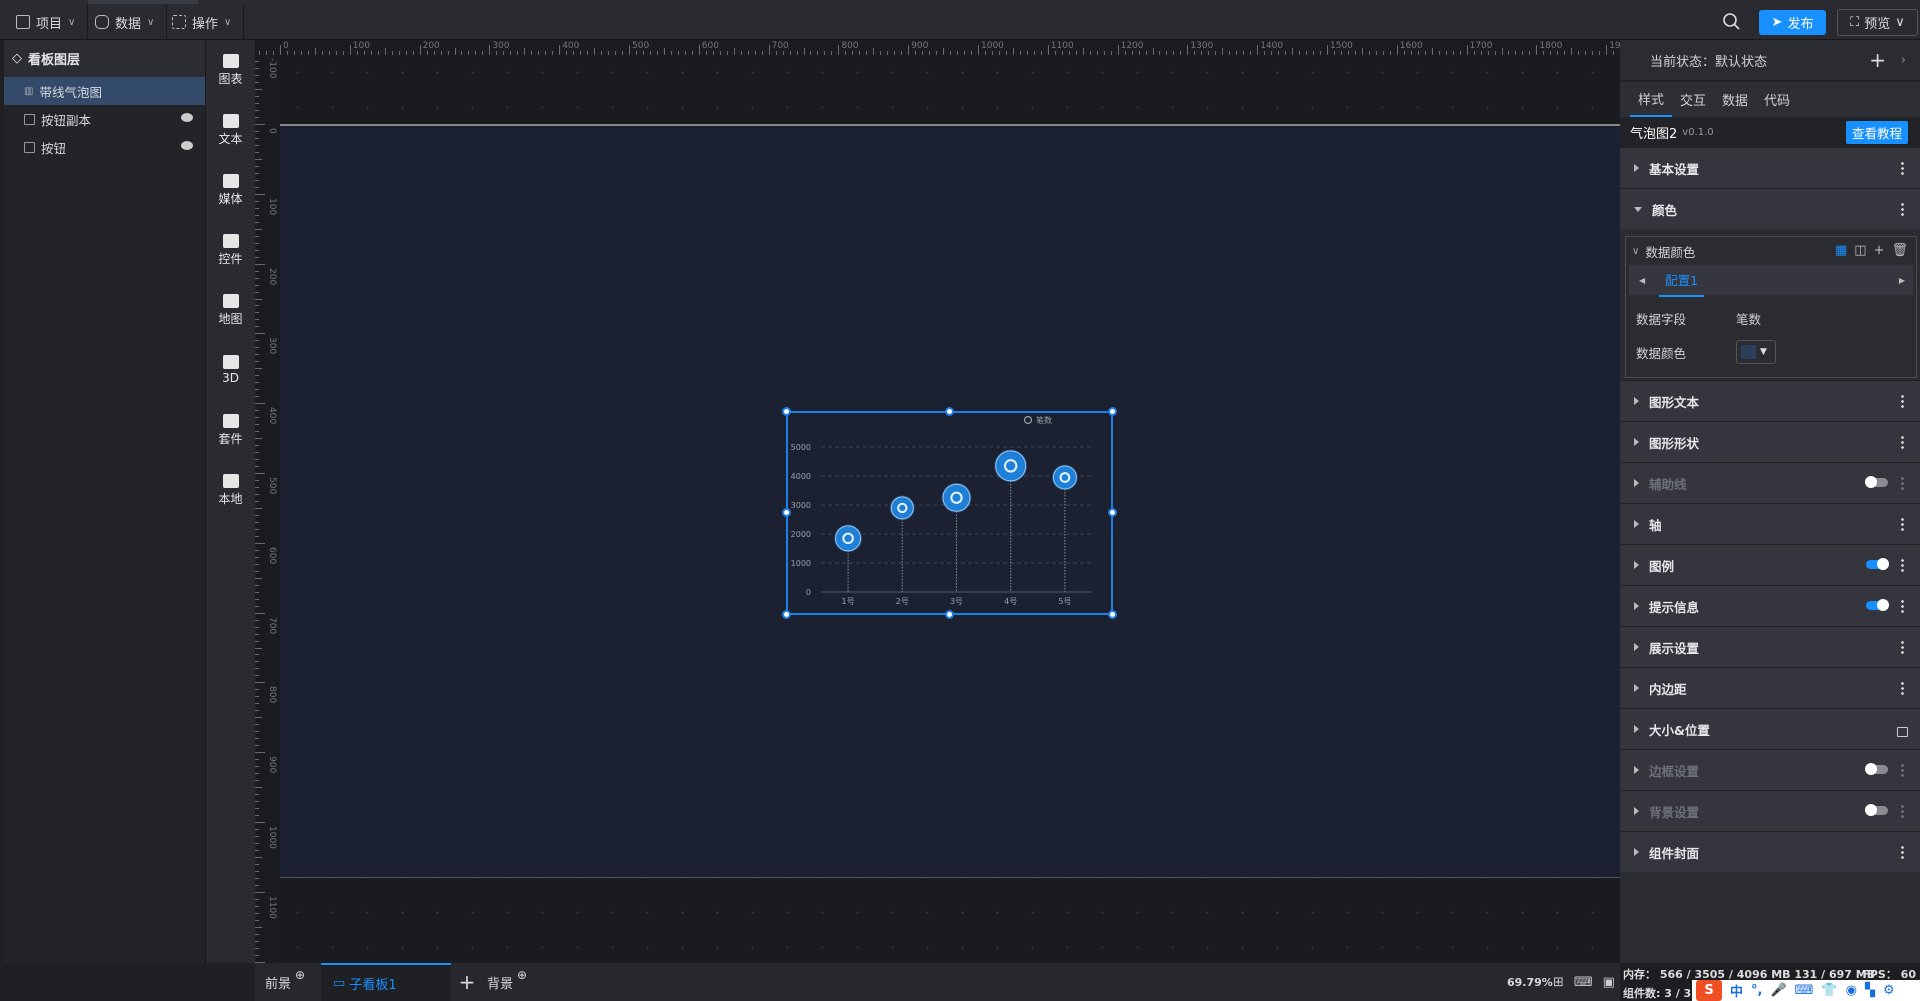  Describe the element at coordinates (230, 370) in the screenshot. I see `tool-cube: 3D` at that location.